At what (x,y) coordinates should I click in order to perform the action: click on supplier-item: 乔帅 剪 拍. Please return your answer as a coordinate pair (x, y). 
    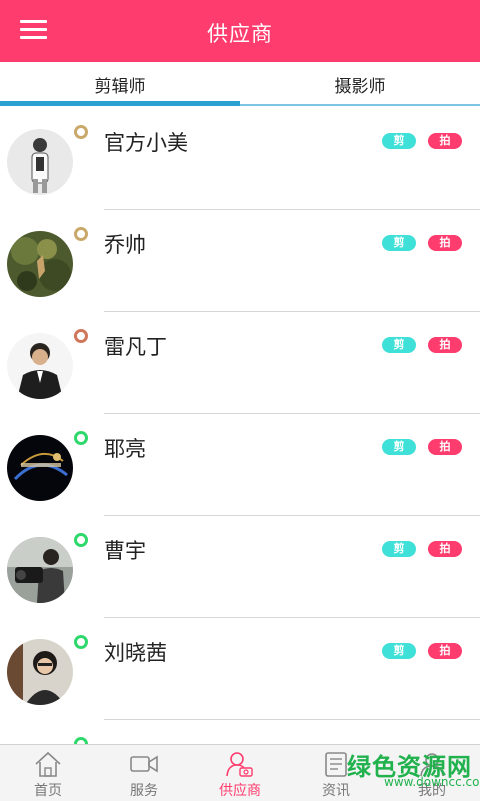
    Looking at the image, I should click on (240, 261).